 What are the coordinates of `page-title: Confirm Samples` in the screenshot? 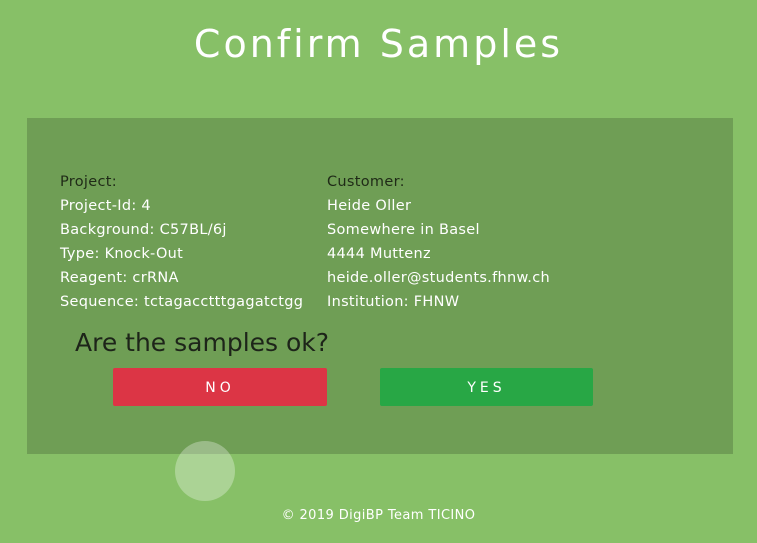 It's located at (378, 44).